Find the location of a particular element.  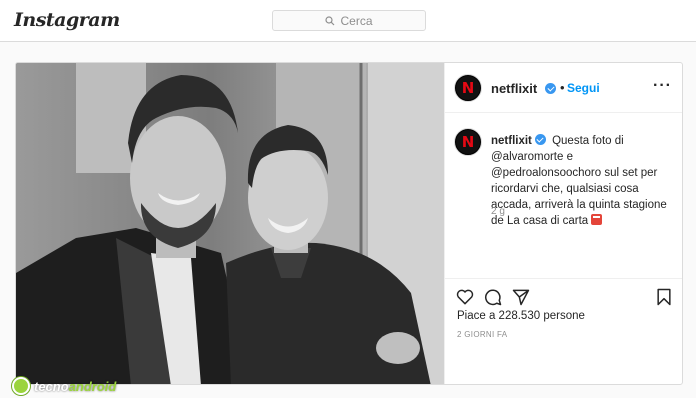

watermark: tecnoandroid is located at coordinates (72, 386).